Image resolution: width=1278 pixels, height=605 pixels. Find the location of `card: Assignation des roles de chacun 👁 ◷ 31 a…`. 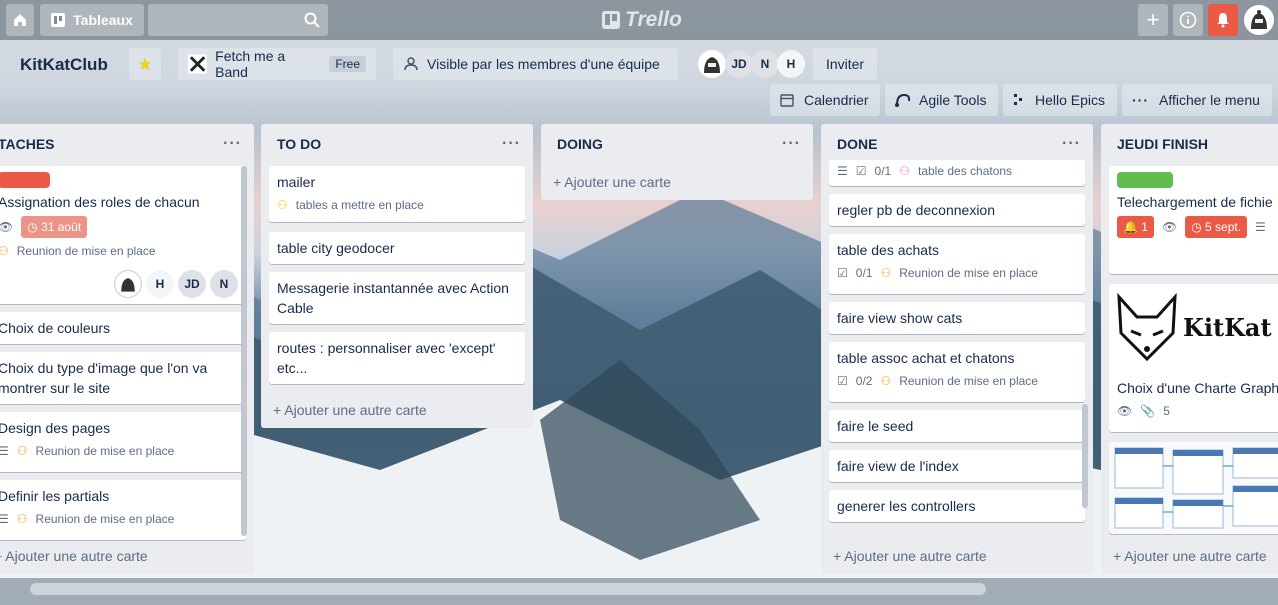

card: Assignation des roles de chacun 👁 ◷ 31 a… is located at coordinates (123, 235).